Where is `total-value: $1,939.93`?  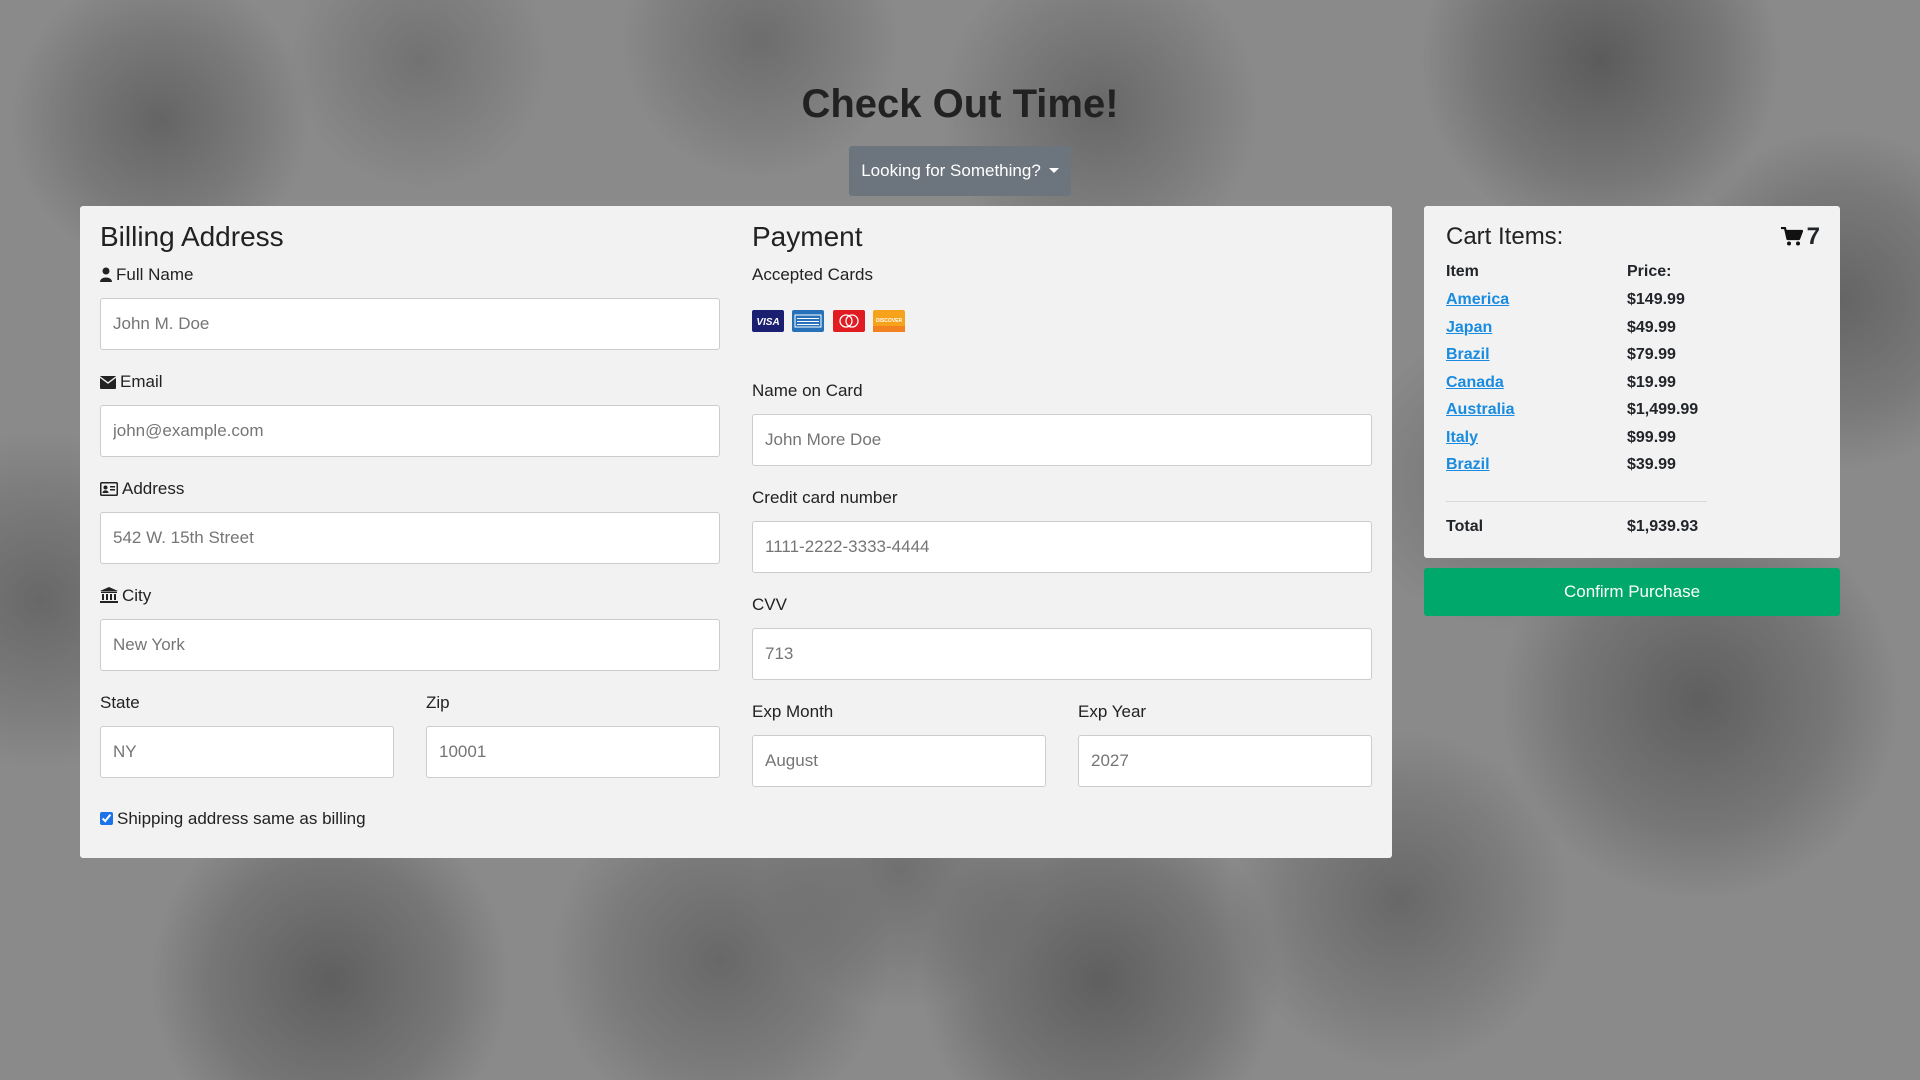
total-value: $1,939.93 is located at coordinates (1663, 526).